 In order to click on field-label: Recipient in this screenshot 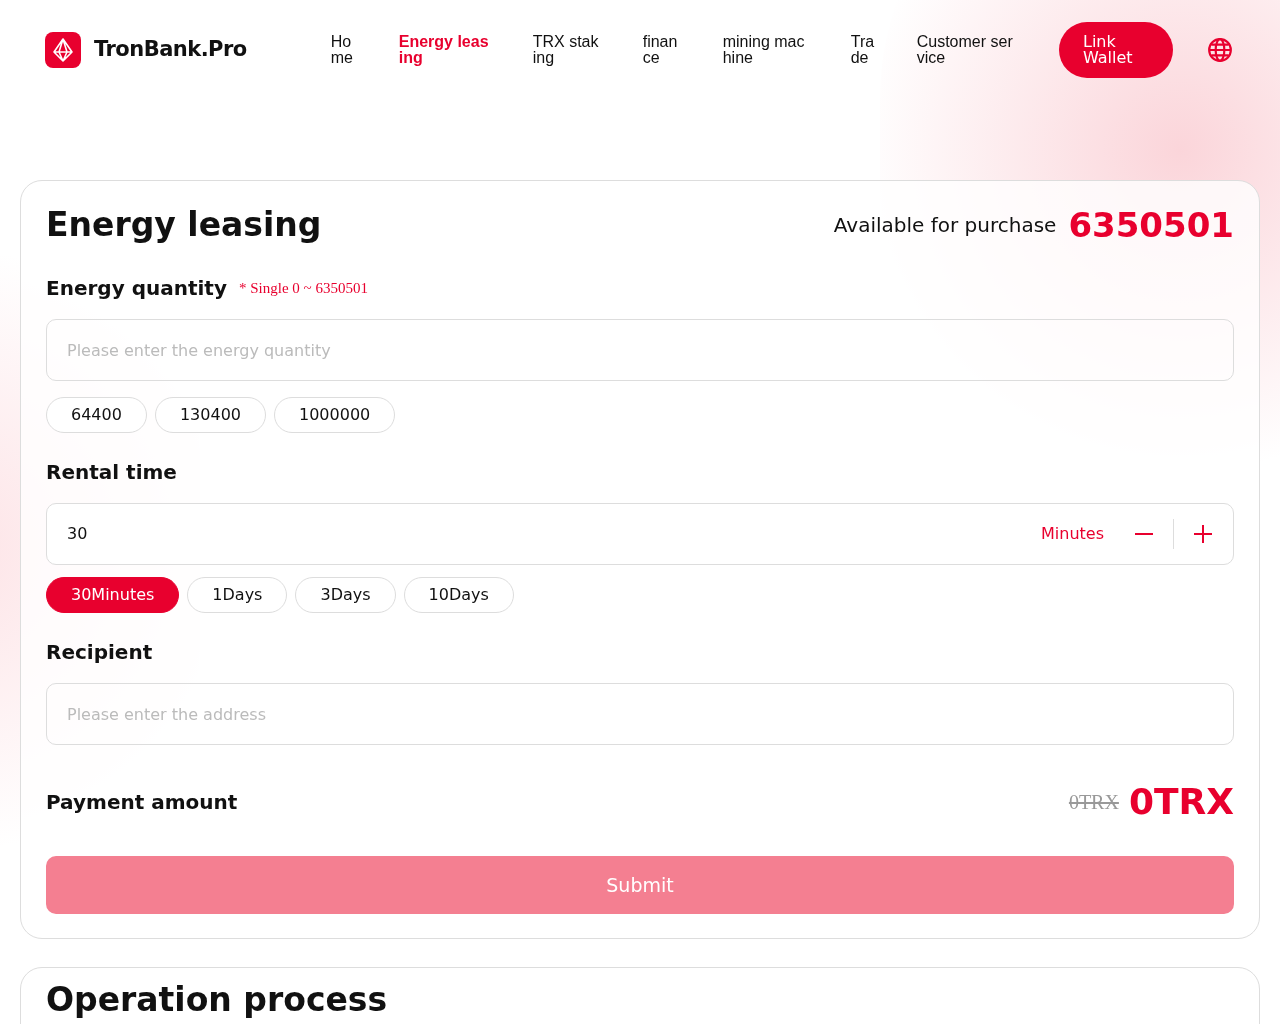, I will do `click(100, 652)`.